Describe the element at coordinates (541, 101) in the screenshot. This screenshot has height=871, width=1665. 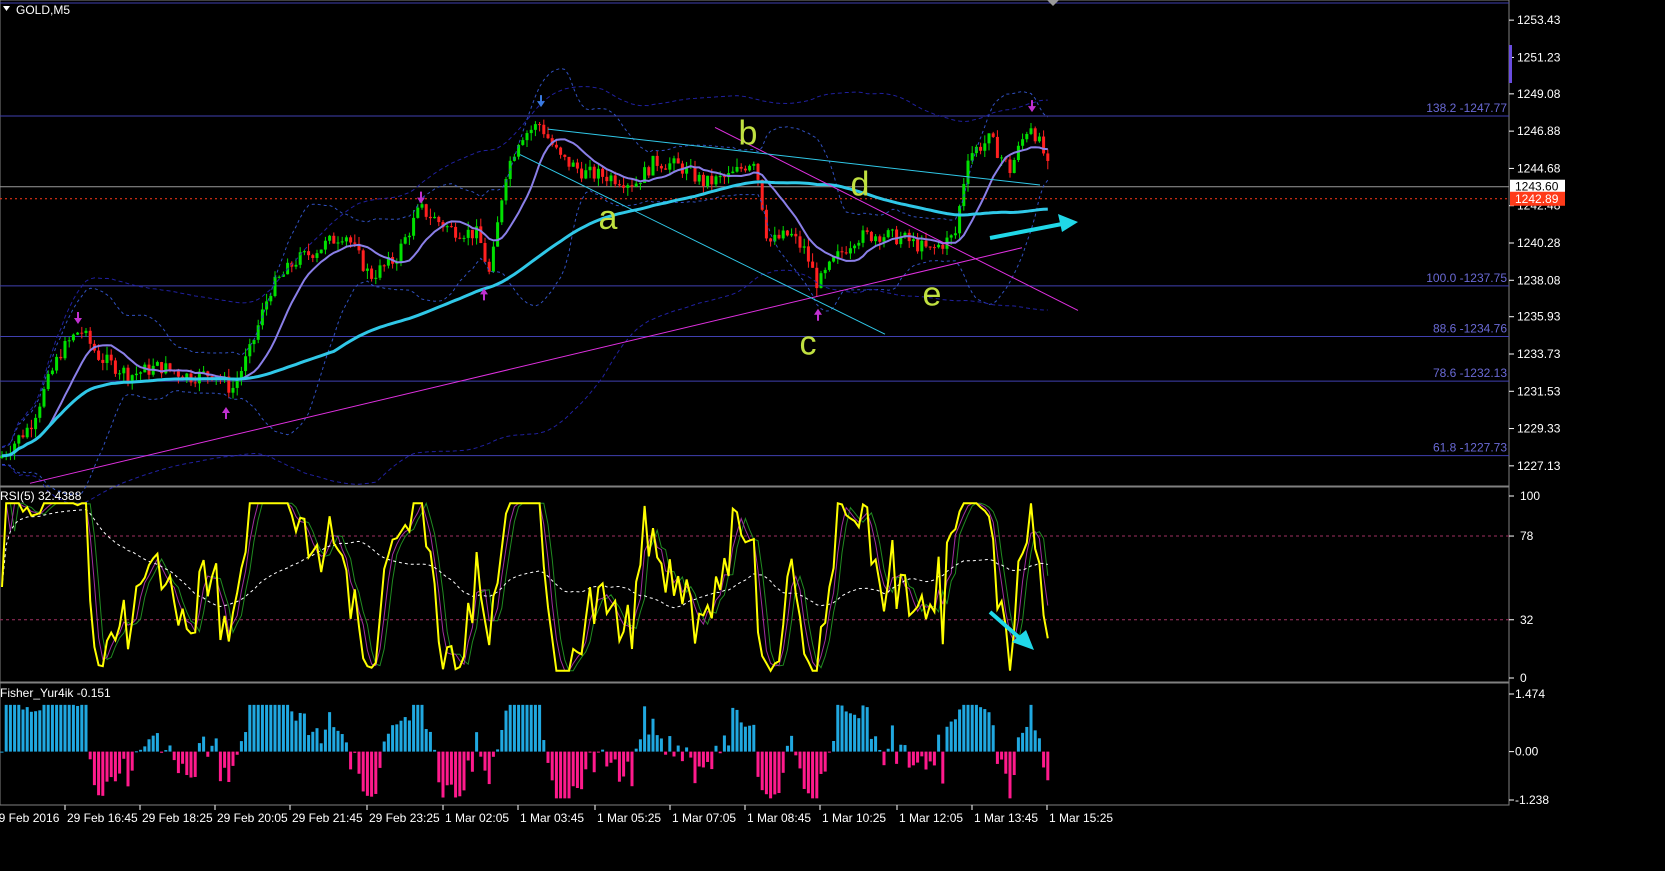
I see `fractal-down-arrow` at that location.